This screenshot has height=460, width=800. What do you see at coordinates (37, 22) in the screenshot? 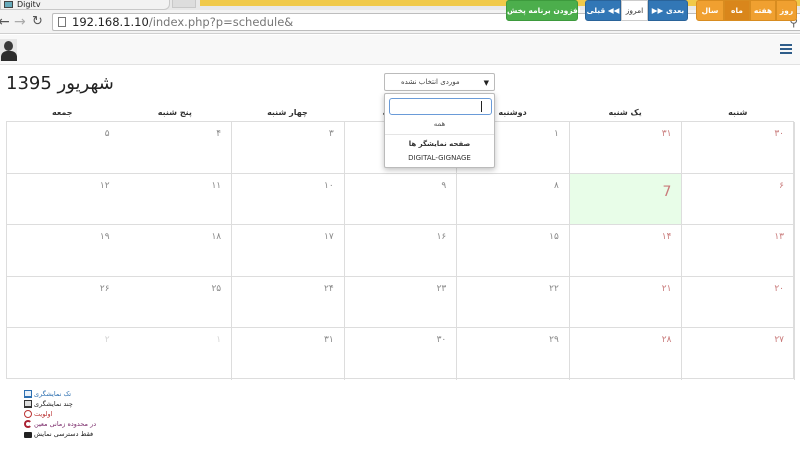
I see `reload-icon: ↻` at bounding box center [37, 22].